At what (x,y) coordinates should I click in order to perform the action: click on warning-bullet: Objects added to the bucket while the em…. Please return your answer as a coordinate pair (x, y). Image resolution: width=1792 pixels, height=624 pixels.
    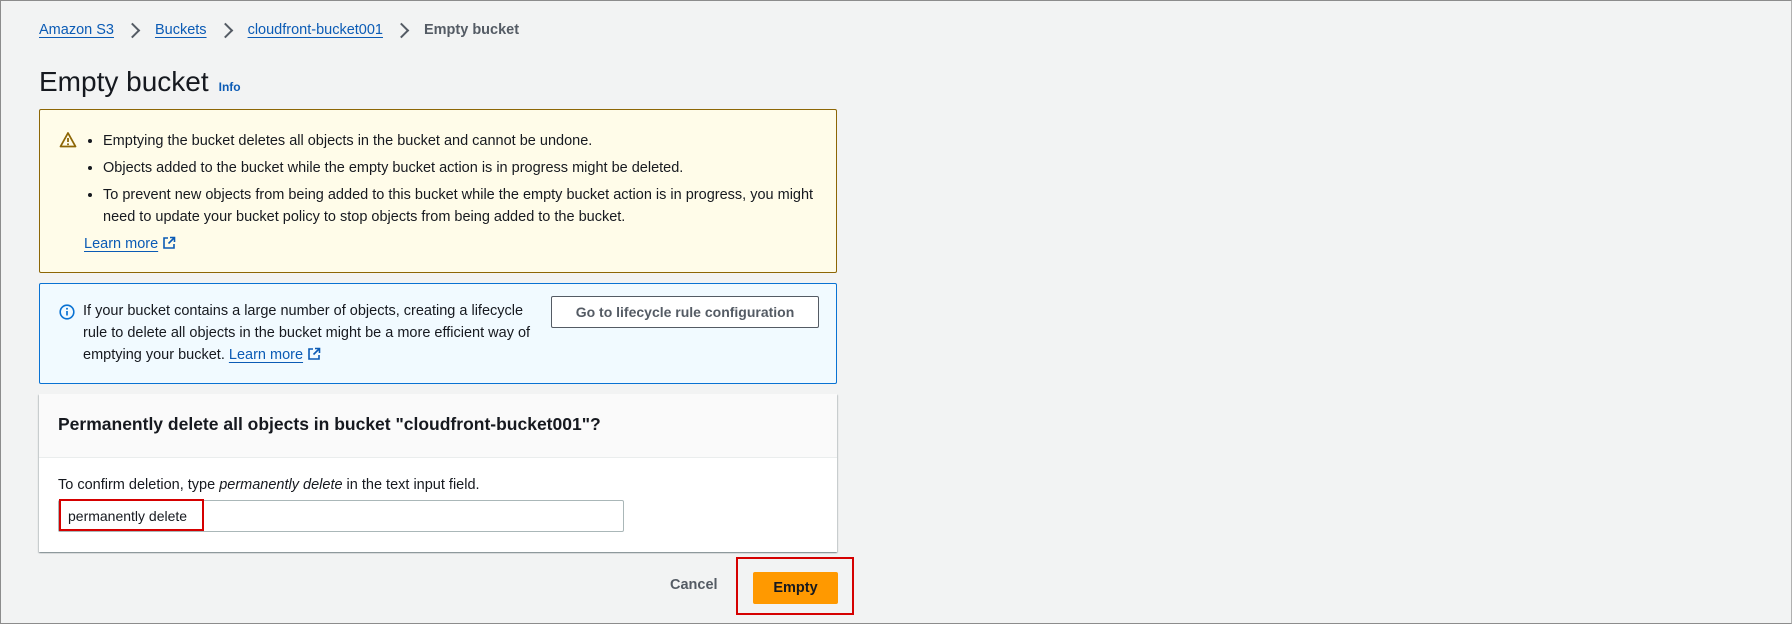
    Looking at the image, I should click on (469, 168).